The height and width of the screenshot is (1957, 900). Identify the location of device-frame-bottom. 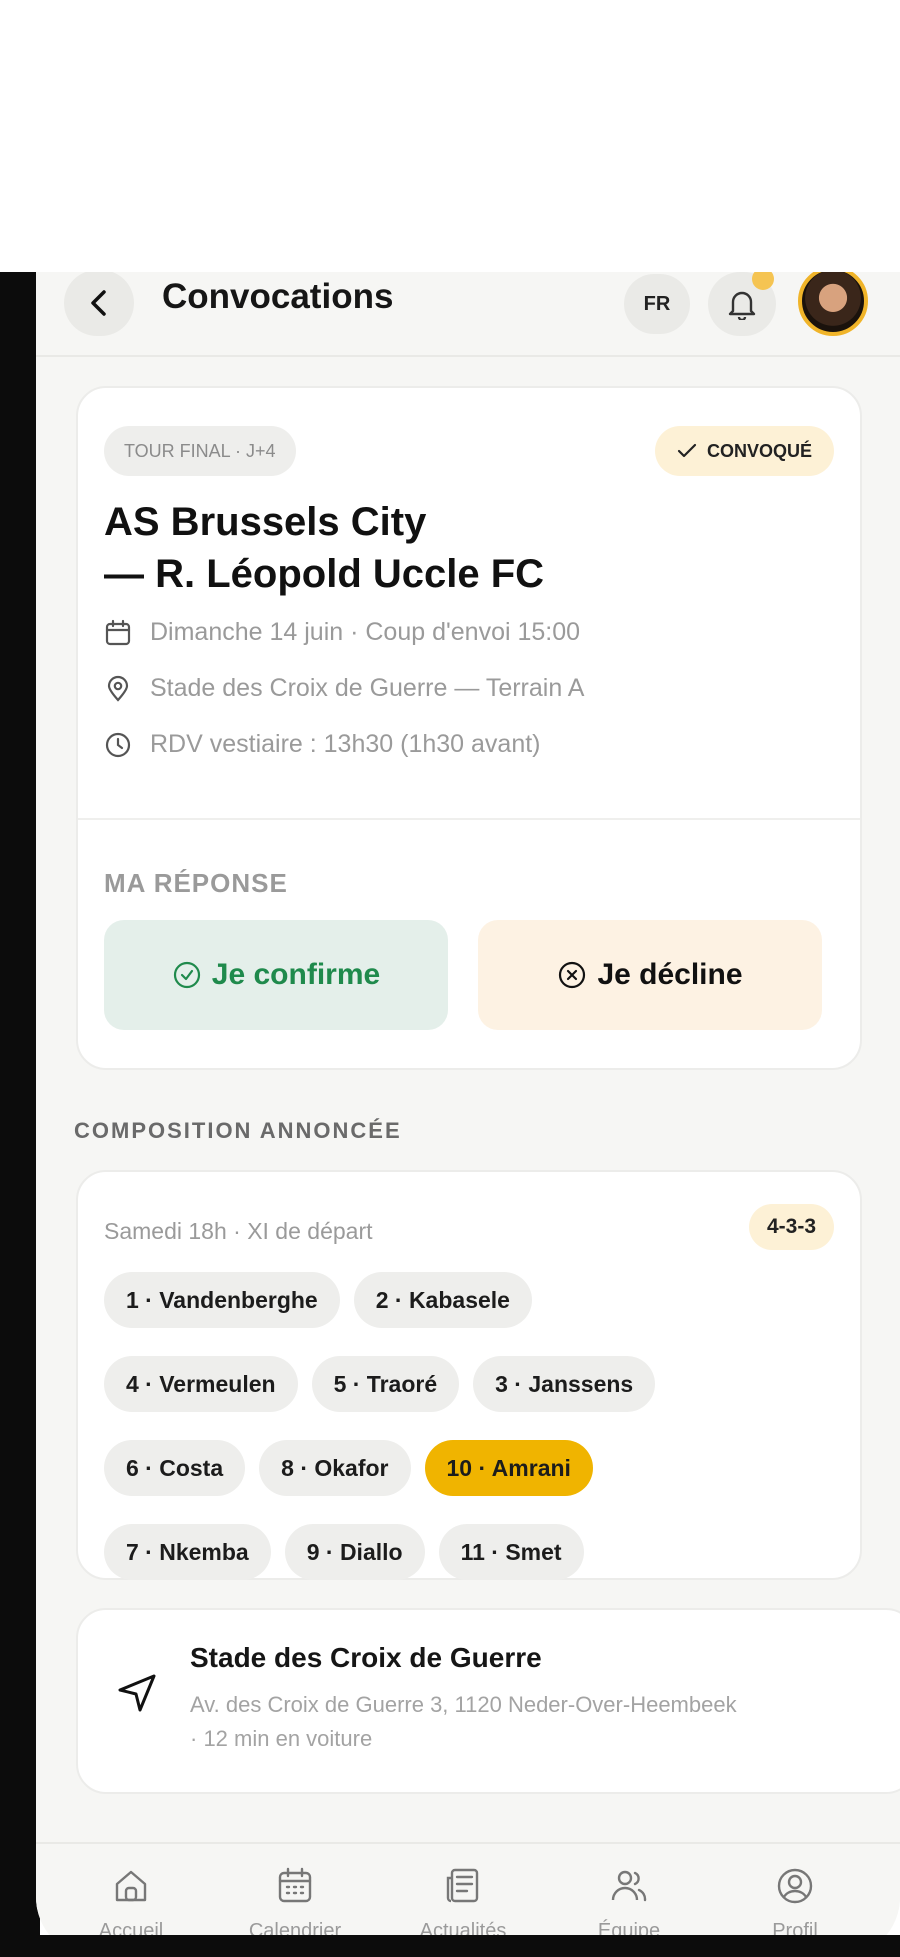
(450, 1946).